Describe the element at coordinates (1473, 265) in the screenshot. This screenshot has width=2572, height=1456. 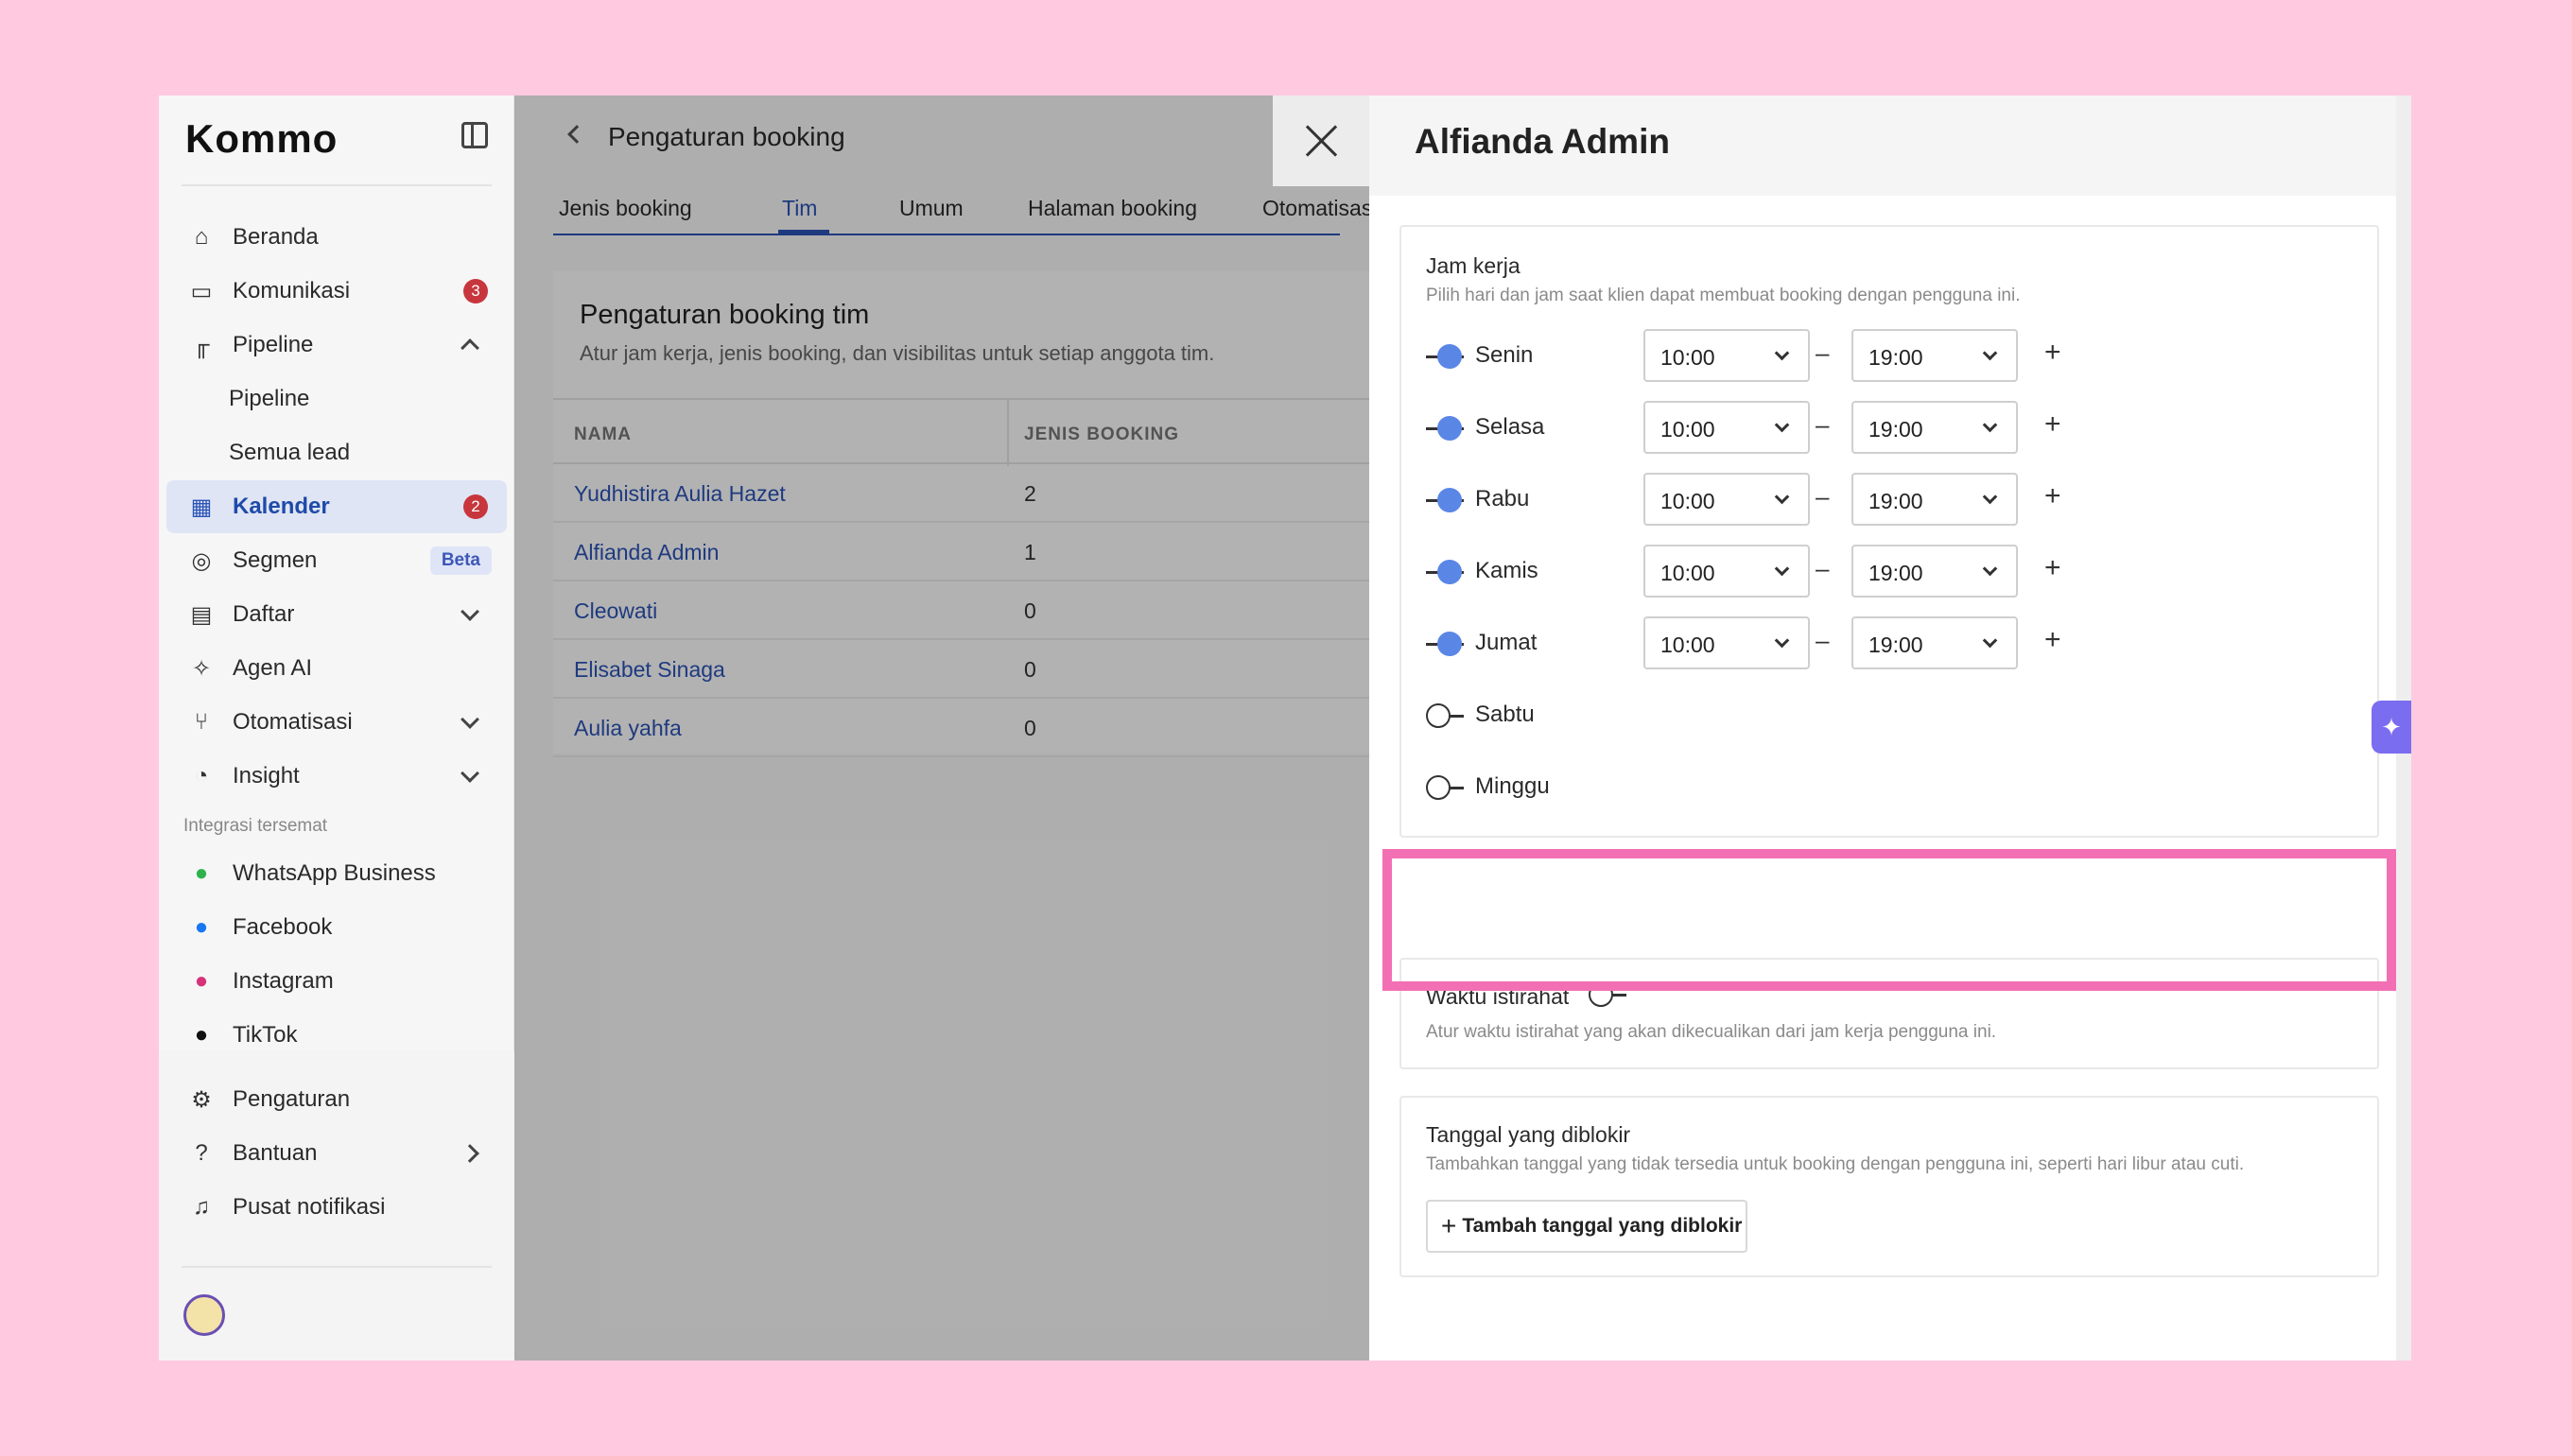
I see `work-hours-title: Jam kerja` at that location.